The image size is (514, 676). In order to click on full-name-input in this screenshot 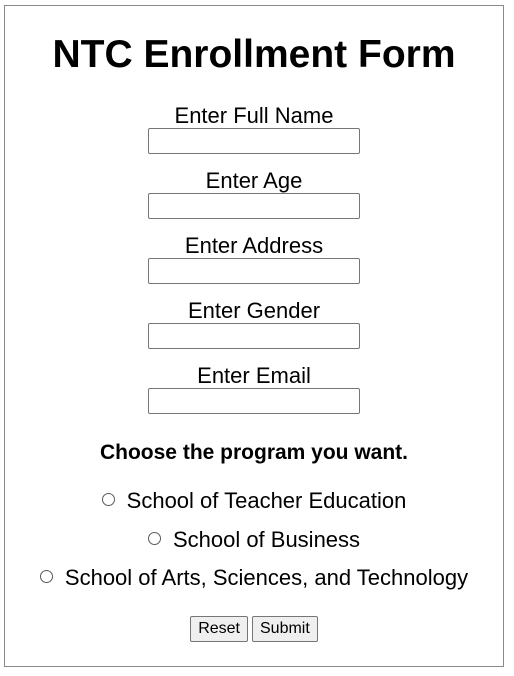, I will do `click(254, 141)`.